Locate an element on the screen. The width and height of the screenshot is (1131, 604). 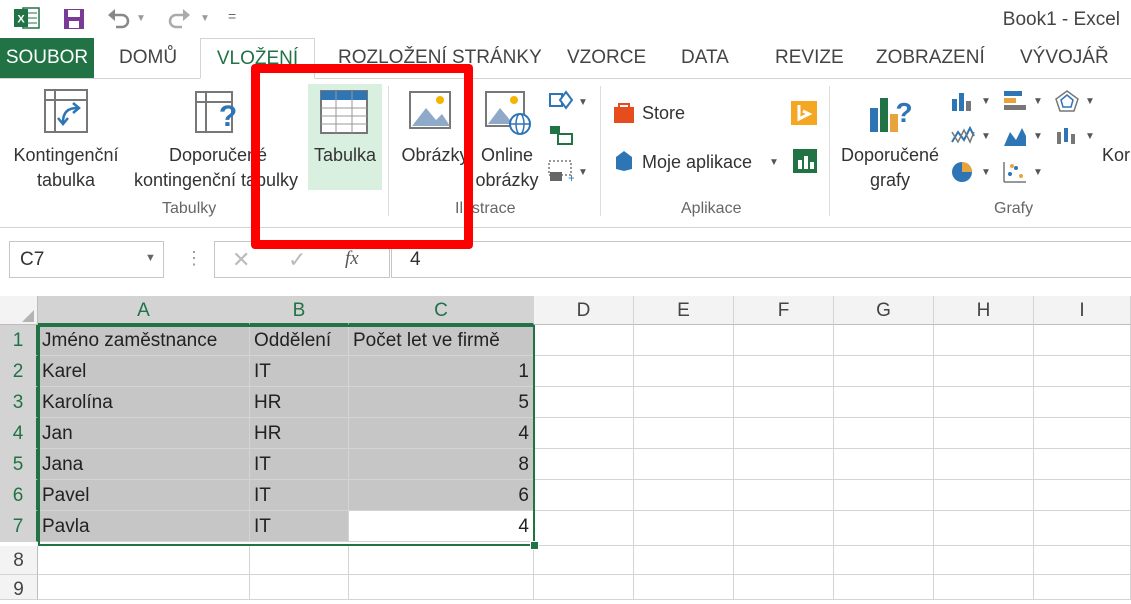
row-header-3: 3 is located at coordinates (19, 402).